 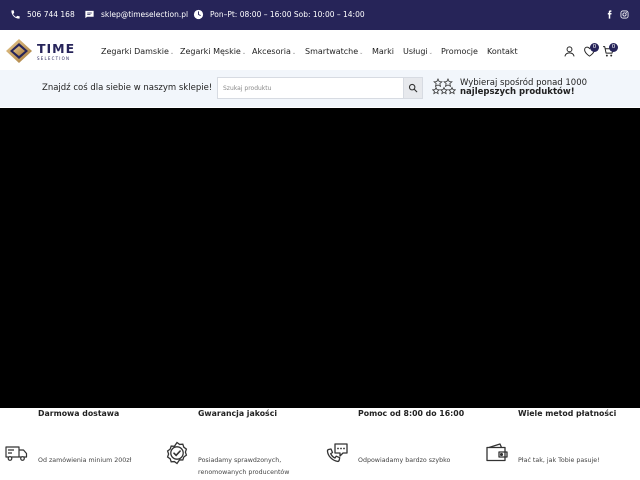 I want to click on nav-label: Zegarki Męskie, so click(x=210, y=51).